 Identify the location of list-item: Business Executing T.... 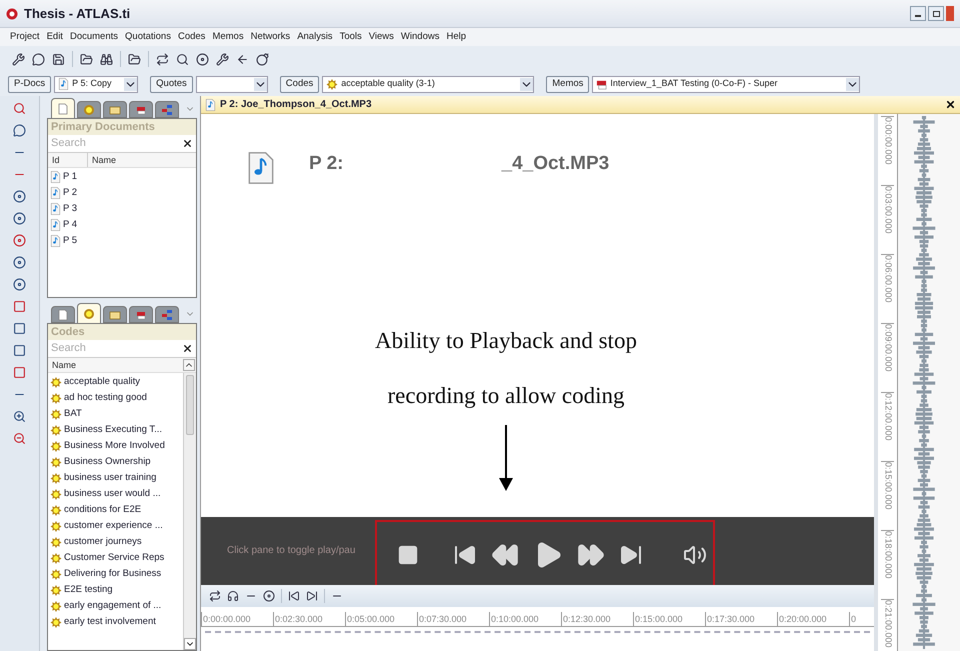
(113, 430).